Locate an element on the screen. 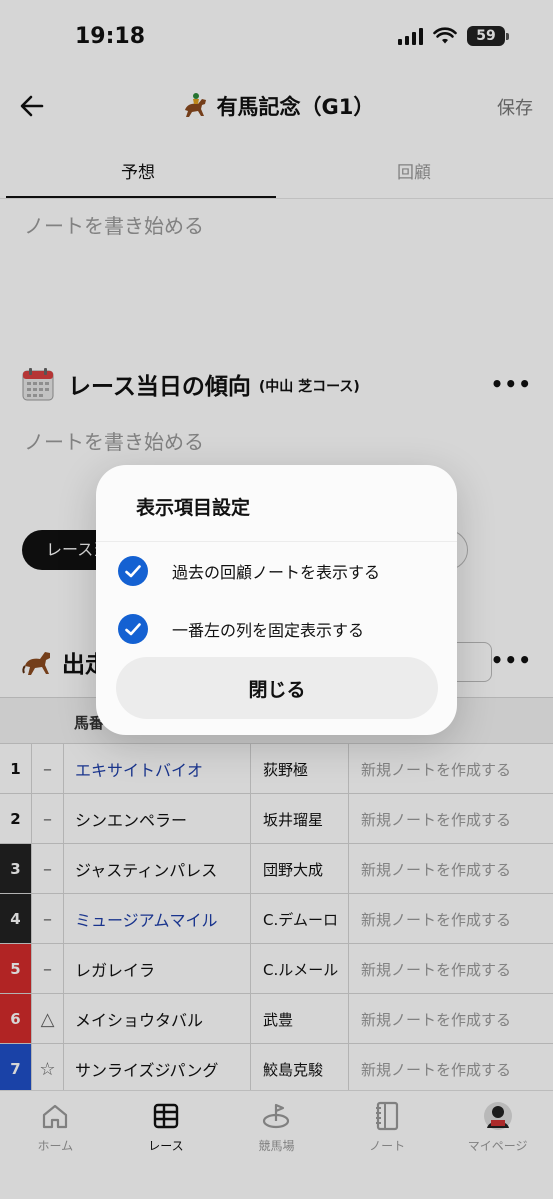 The width and height of the screenshot is (553, 1199). option-fix-left-column: 一番左の列を固定表示する is located at coordinates (241, 629).